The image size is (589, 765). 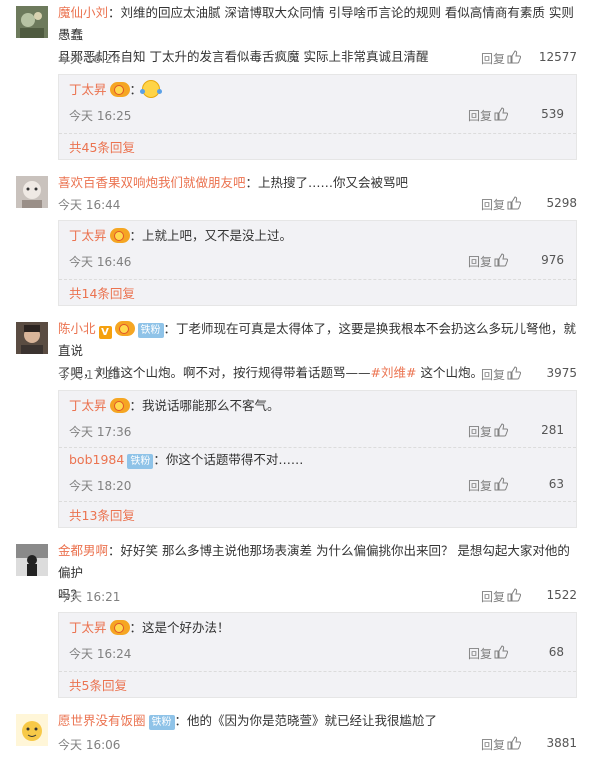 What do you see at coordinates (317, 374) in the screenshot?
I see `comment-meta: 今天 17:13 回复 3975` at bounding box center [317, 374].